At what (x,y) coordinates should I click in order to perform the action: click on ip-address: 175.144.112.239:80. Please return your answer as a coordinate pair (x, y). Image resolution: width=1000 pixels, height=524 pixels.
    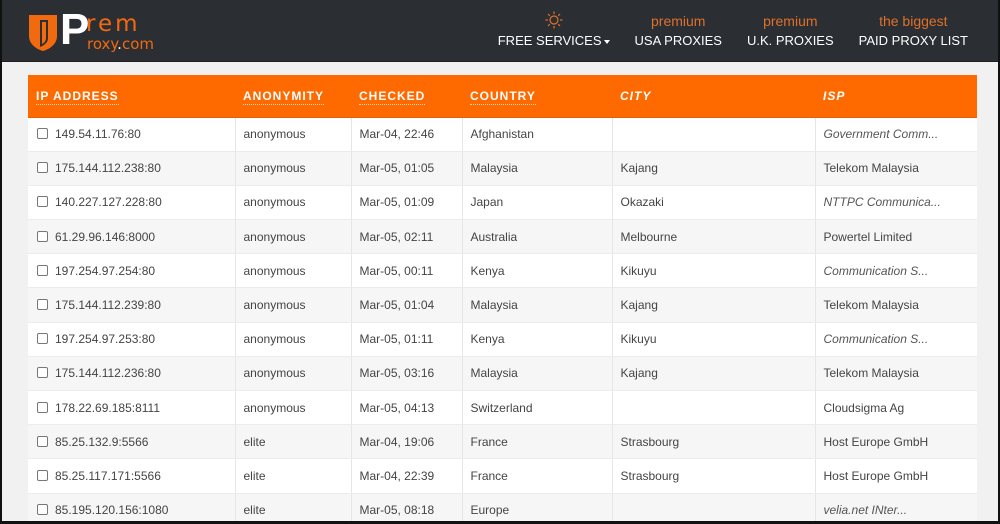
    Looking at the image, I should click on (108, 305).